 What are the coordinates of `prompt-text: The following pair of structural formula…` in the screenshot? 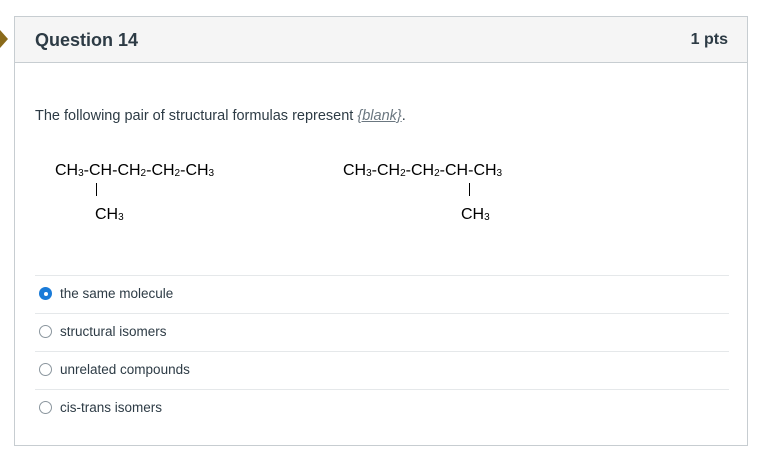 It's located at (196, 116).